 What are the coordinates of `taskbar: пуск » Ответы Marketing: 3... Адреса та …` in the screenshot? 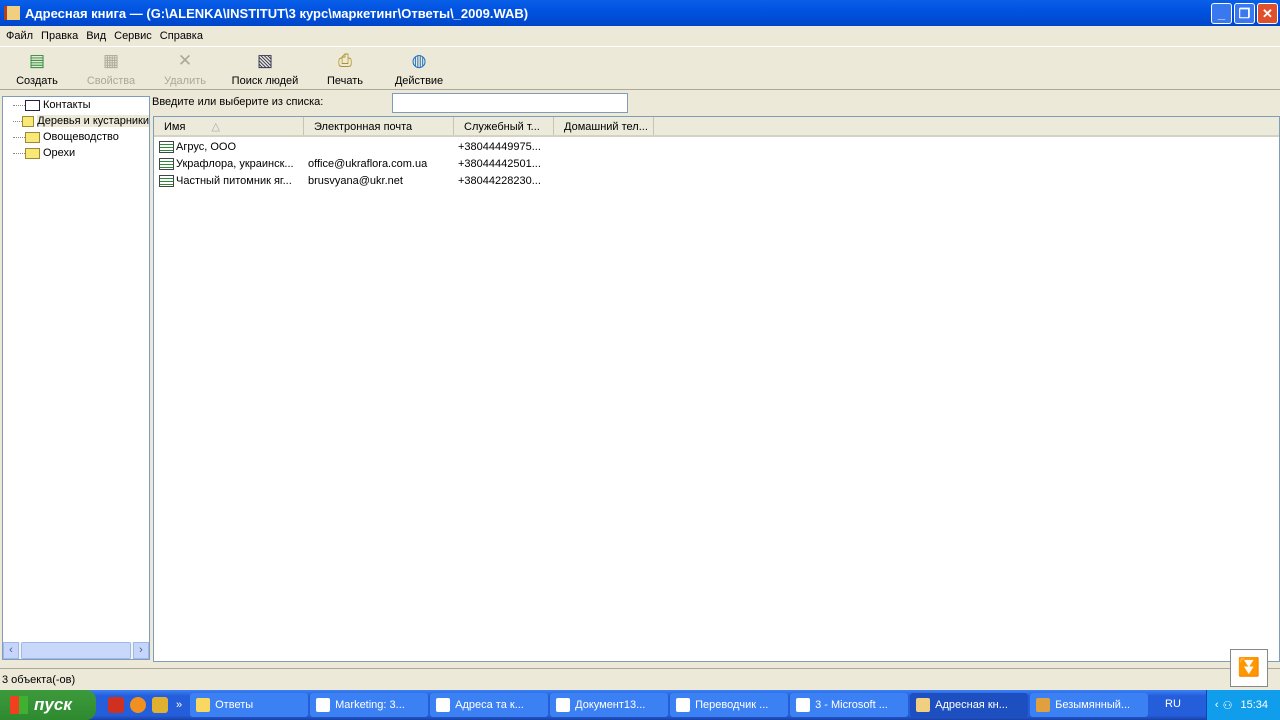 It's located at (640, 705).